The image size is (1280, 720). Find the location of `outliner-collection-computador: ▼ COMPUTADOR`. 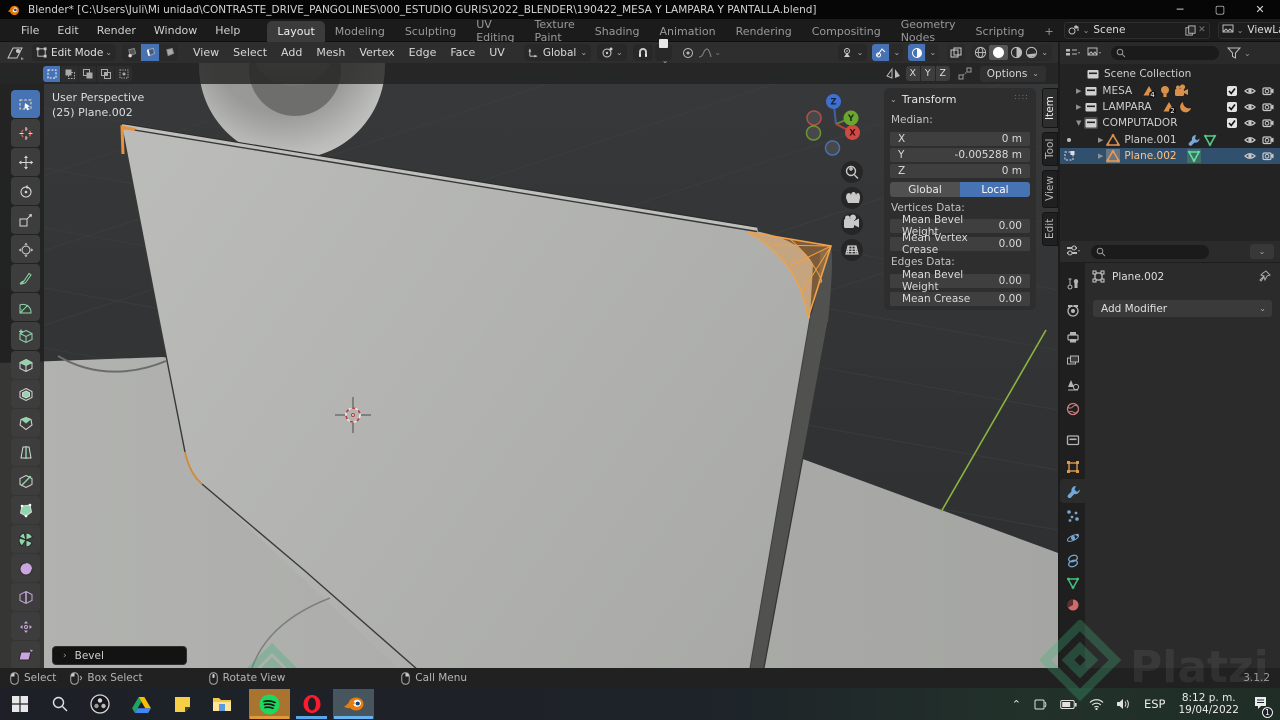

outliner-collection-computador: ▼ COMPUTADOR is located at coordinates (1170, 123).